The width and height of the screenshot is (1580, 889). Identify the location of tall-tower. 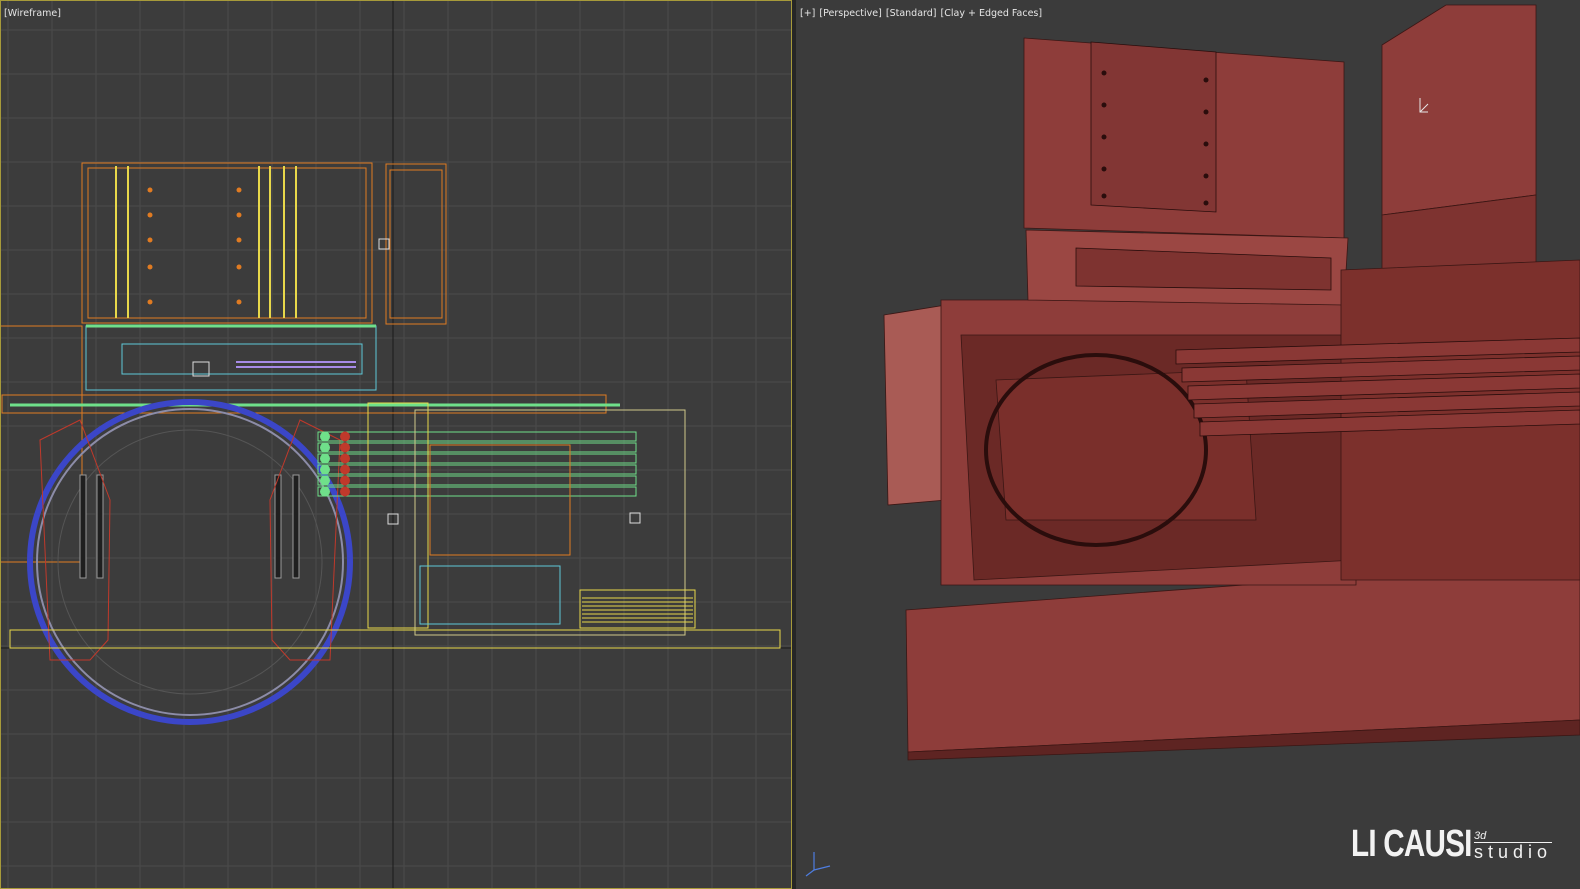
(1459, 110).